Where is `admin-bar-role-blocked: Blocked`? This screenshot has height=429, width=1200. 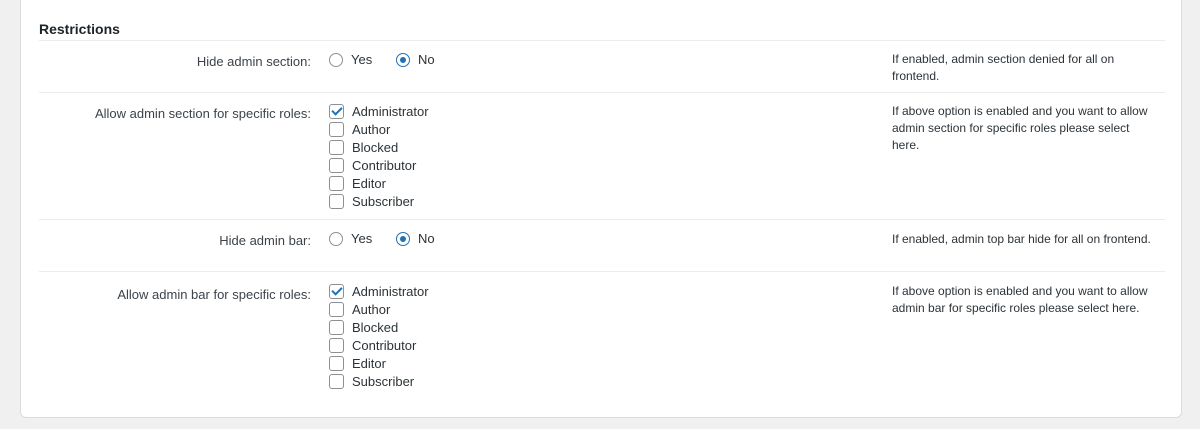 admin-bar-role-blocked: Blocked is located at coordinates (363, 327).